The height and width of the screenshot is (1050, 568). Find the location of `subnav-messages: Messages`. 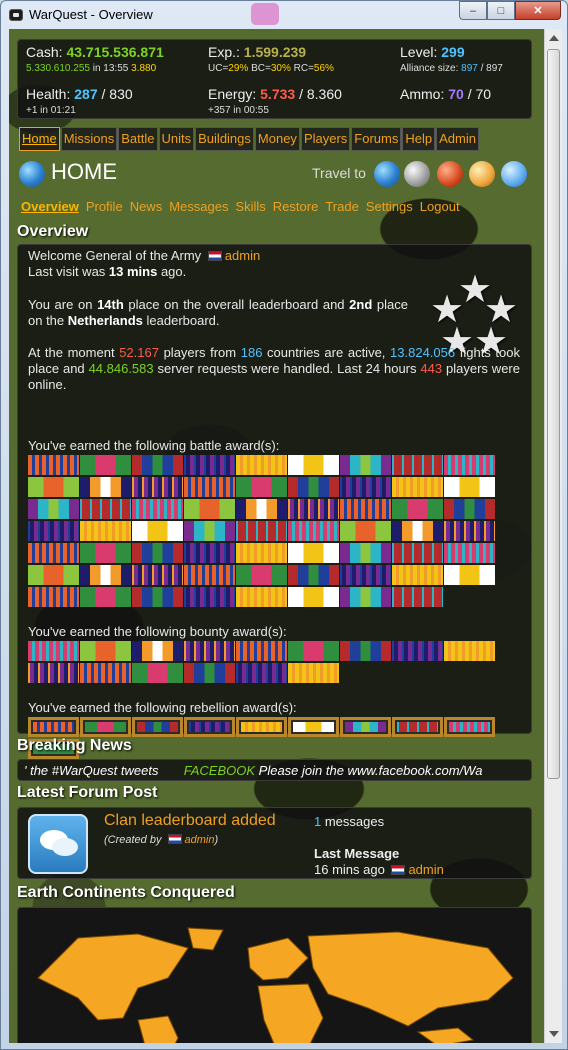

subnav-messages: Messages is located at coordinates (198, 206).